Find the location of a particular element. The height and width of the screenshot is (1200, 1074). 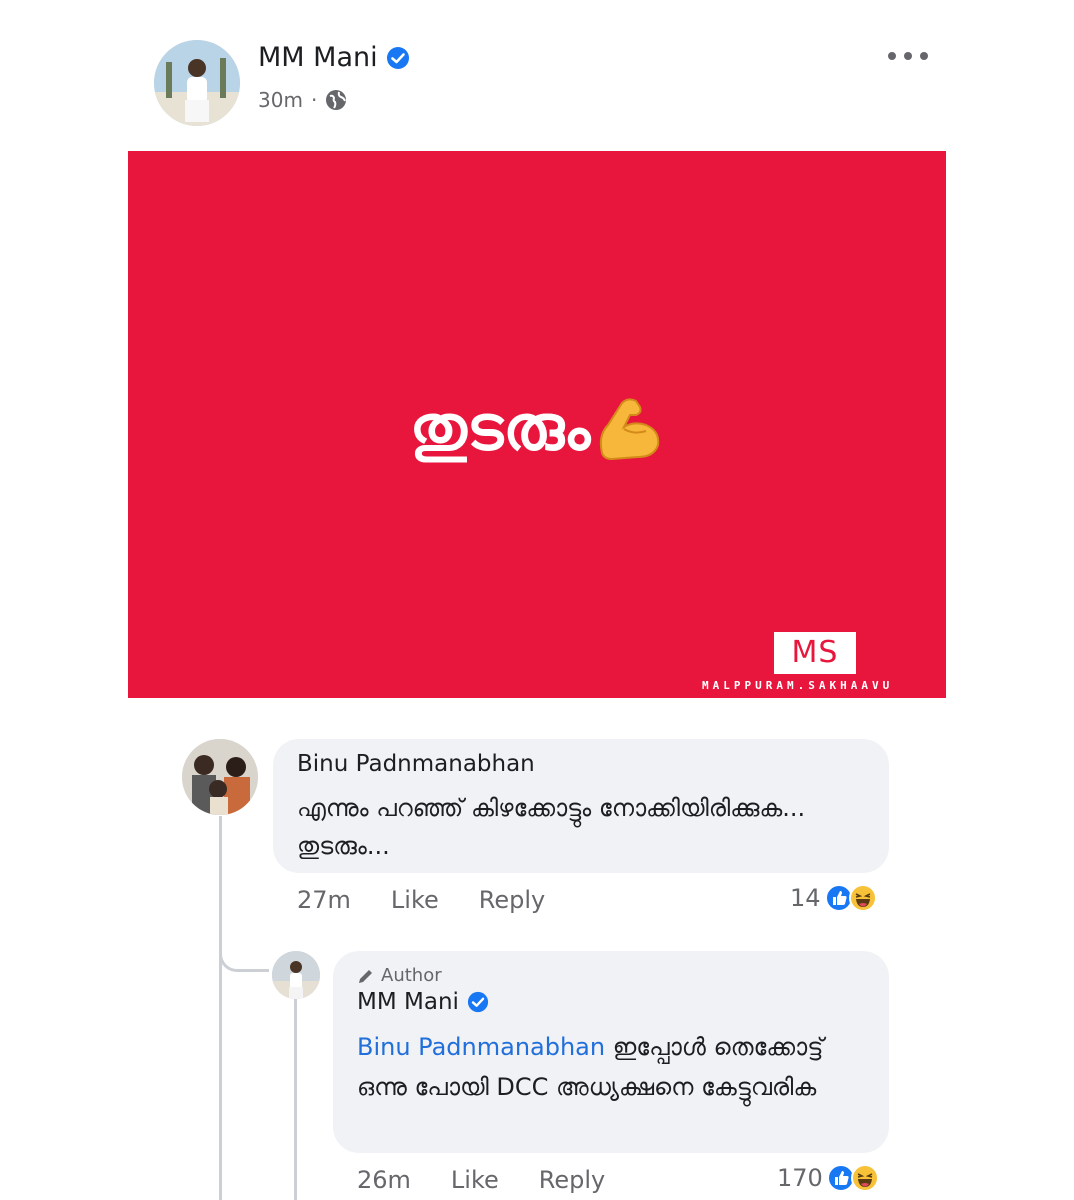

reaction-summary: 170 is located at coordinates (828, 1178).